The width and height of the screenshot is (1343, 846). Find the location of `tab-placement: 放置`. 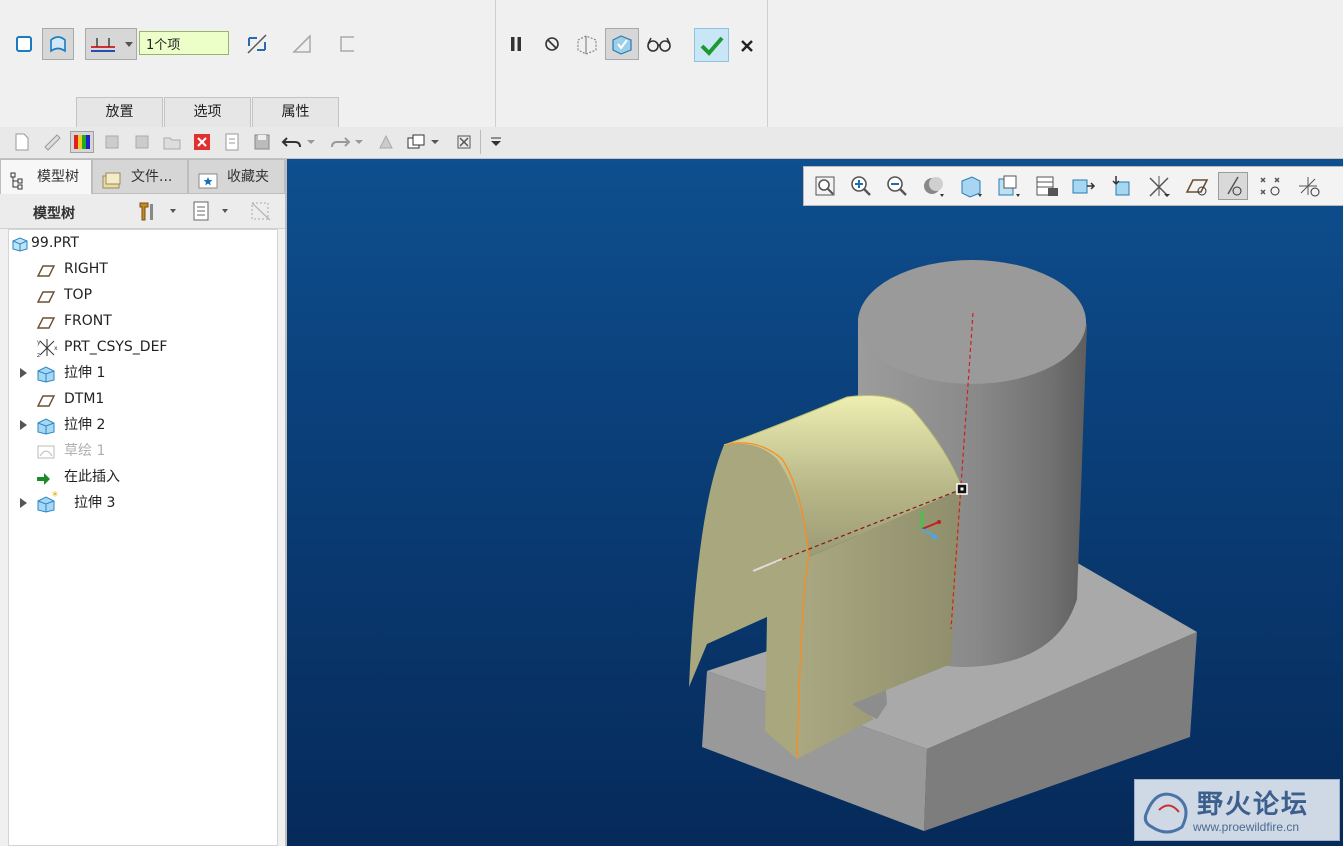

tab-placement: 放置 is located at coordinates (119, 112).